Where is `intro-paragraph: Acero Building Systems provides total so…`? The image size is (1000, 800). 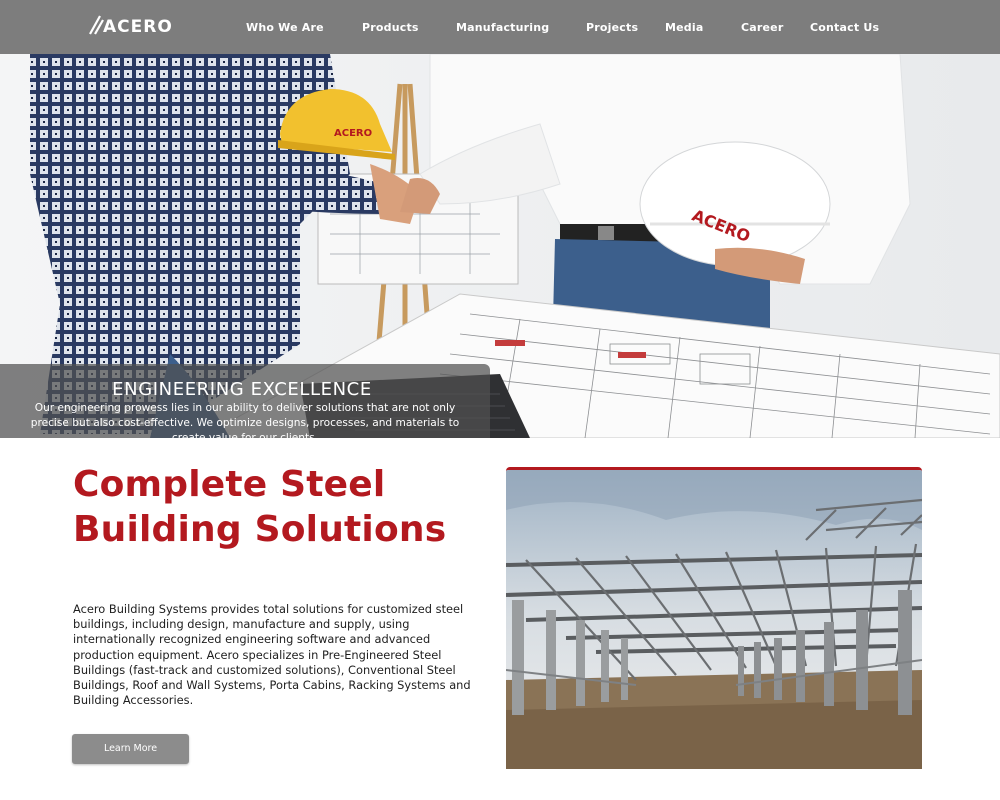 intro-paragraph: Acero Building Systems provides total so… is located at coordinates (272, 655).